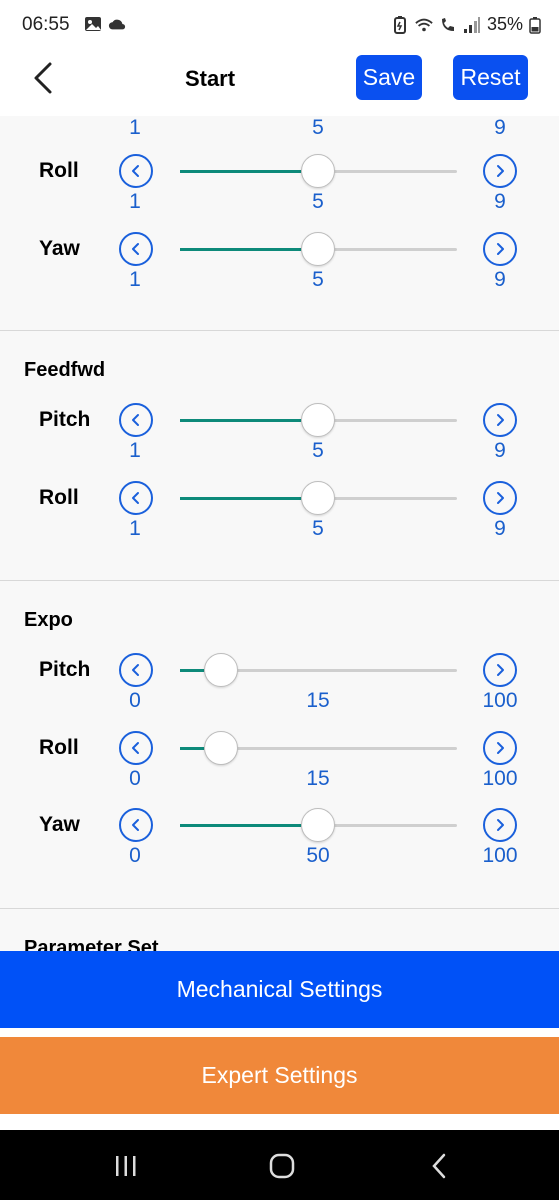 Image resolution: width=559 pixels, height=1200 pixels. Describe the element at coordinates (279, 442) in the screenshot. I see `slider-row-pitch: Pitch 1 5 9` at that location.